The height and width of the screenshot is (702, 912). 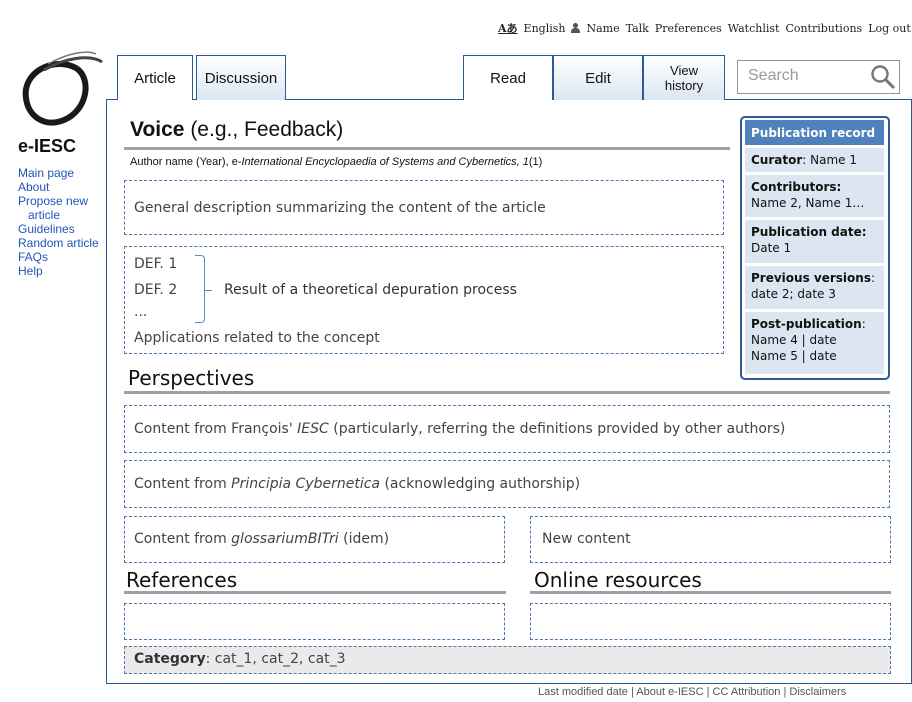 I want to click on title-divider, so click(x=427, y=148).